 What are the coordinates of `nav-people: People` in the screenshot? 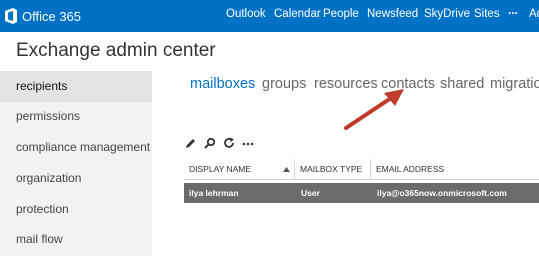 It's located at (341, 14).